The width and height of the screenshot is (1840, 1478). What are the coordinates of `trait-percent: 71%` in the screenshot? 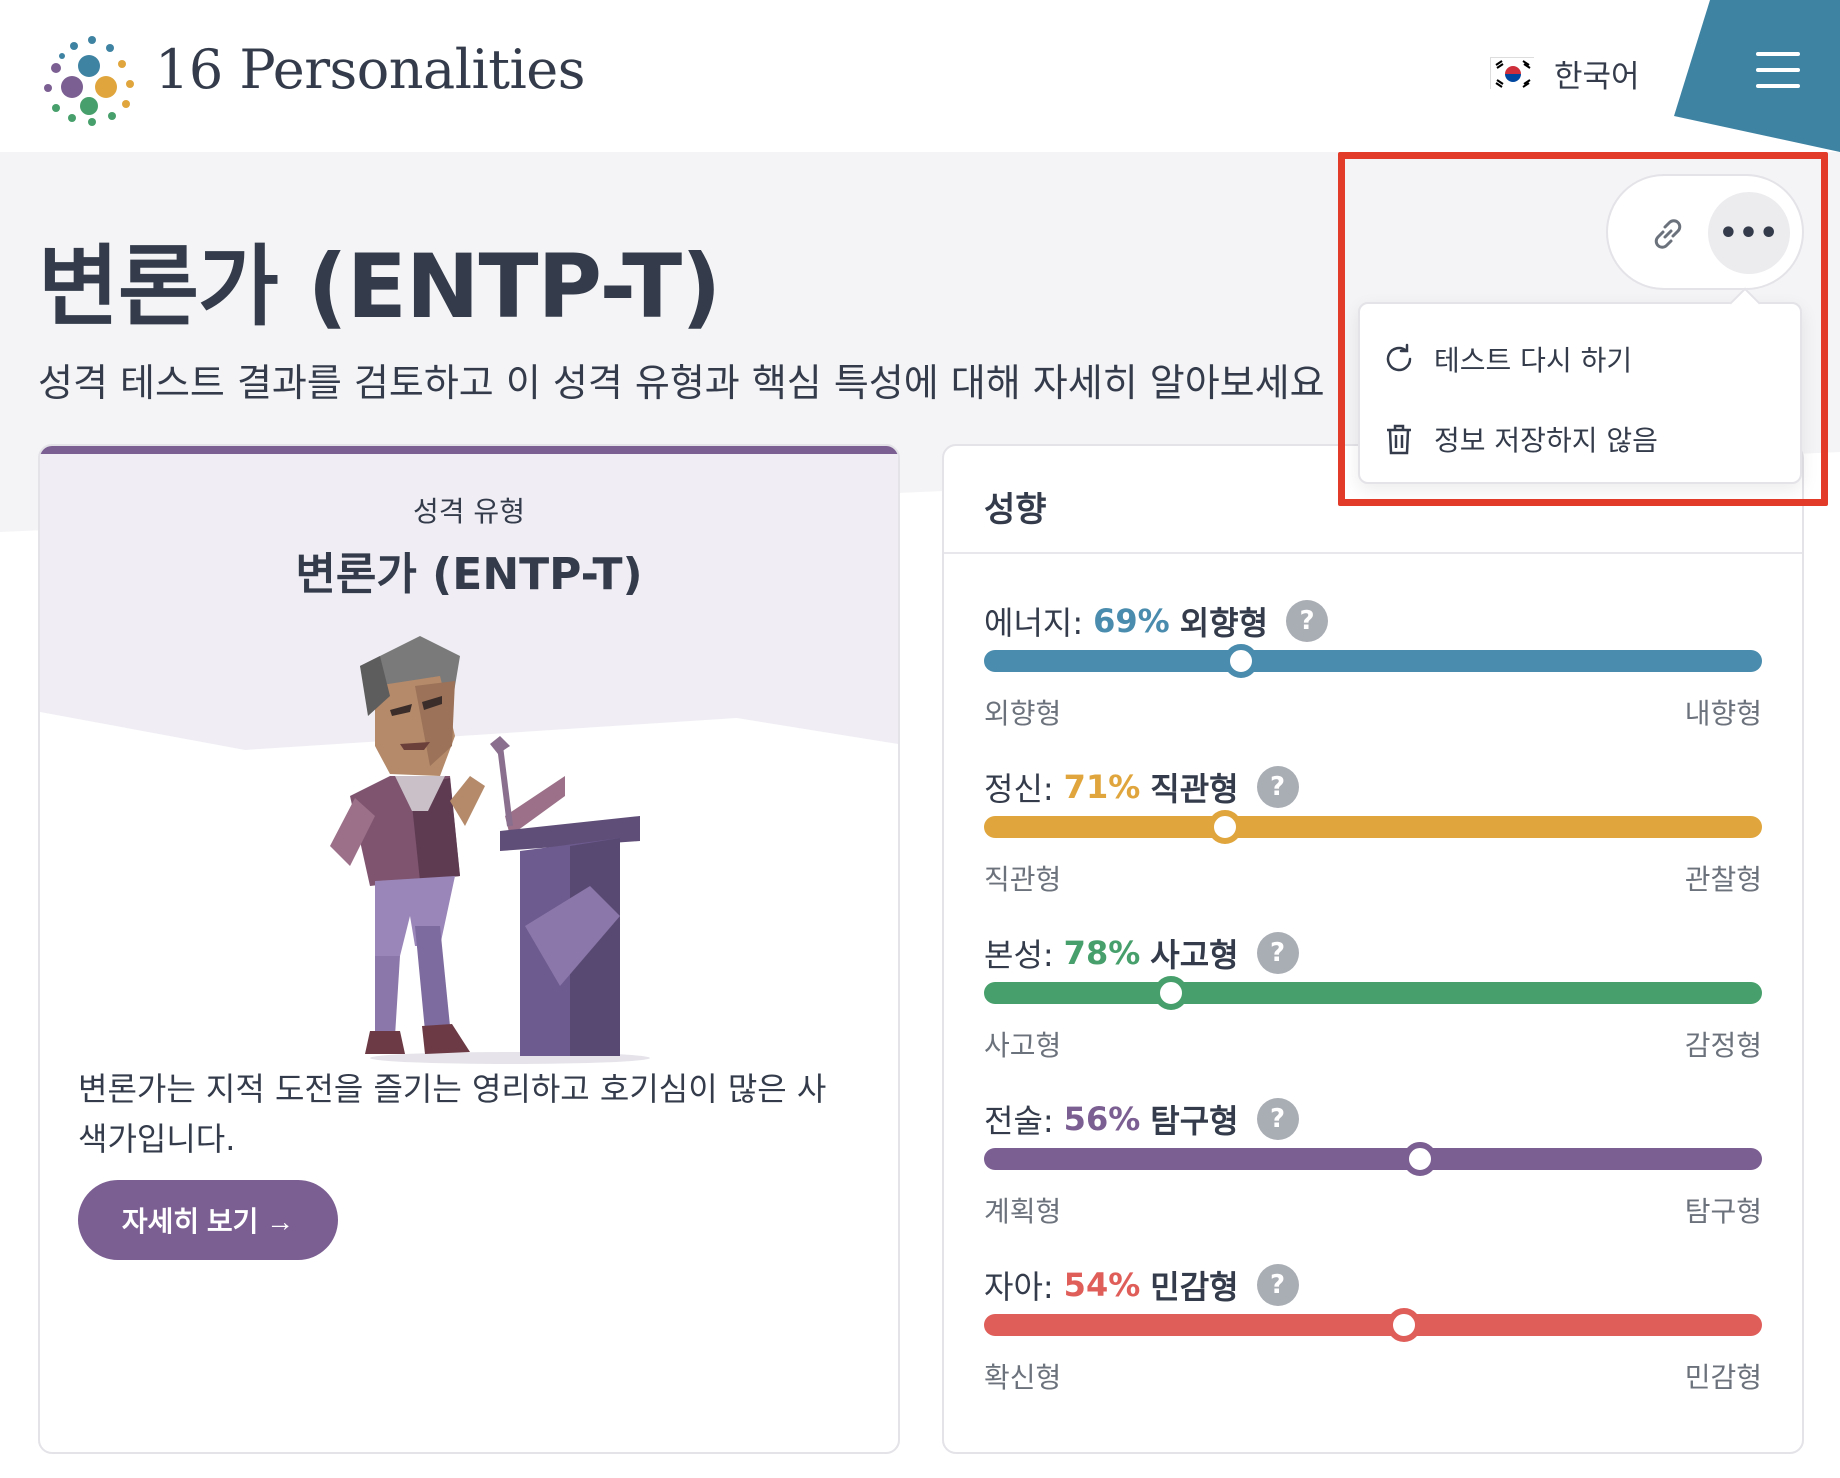 It's located at (1102, 787).